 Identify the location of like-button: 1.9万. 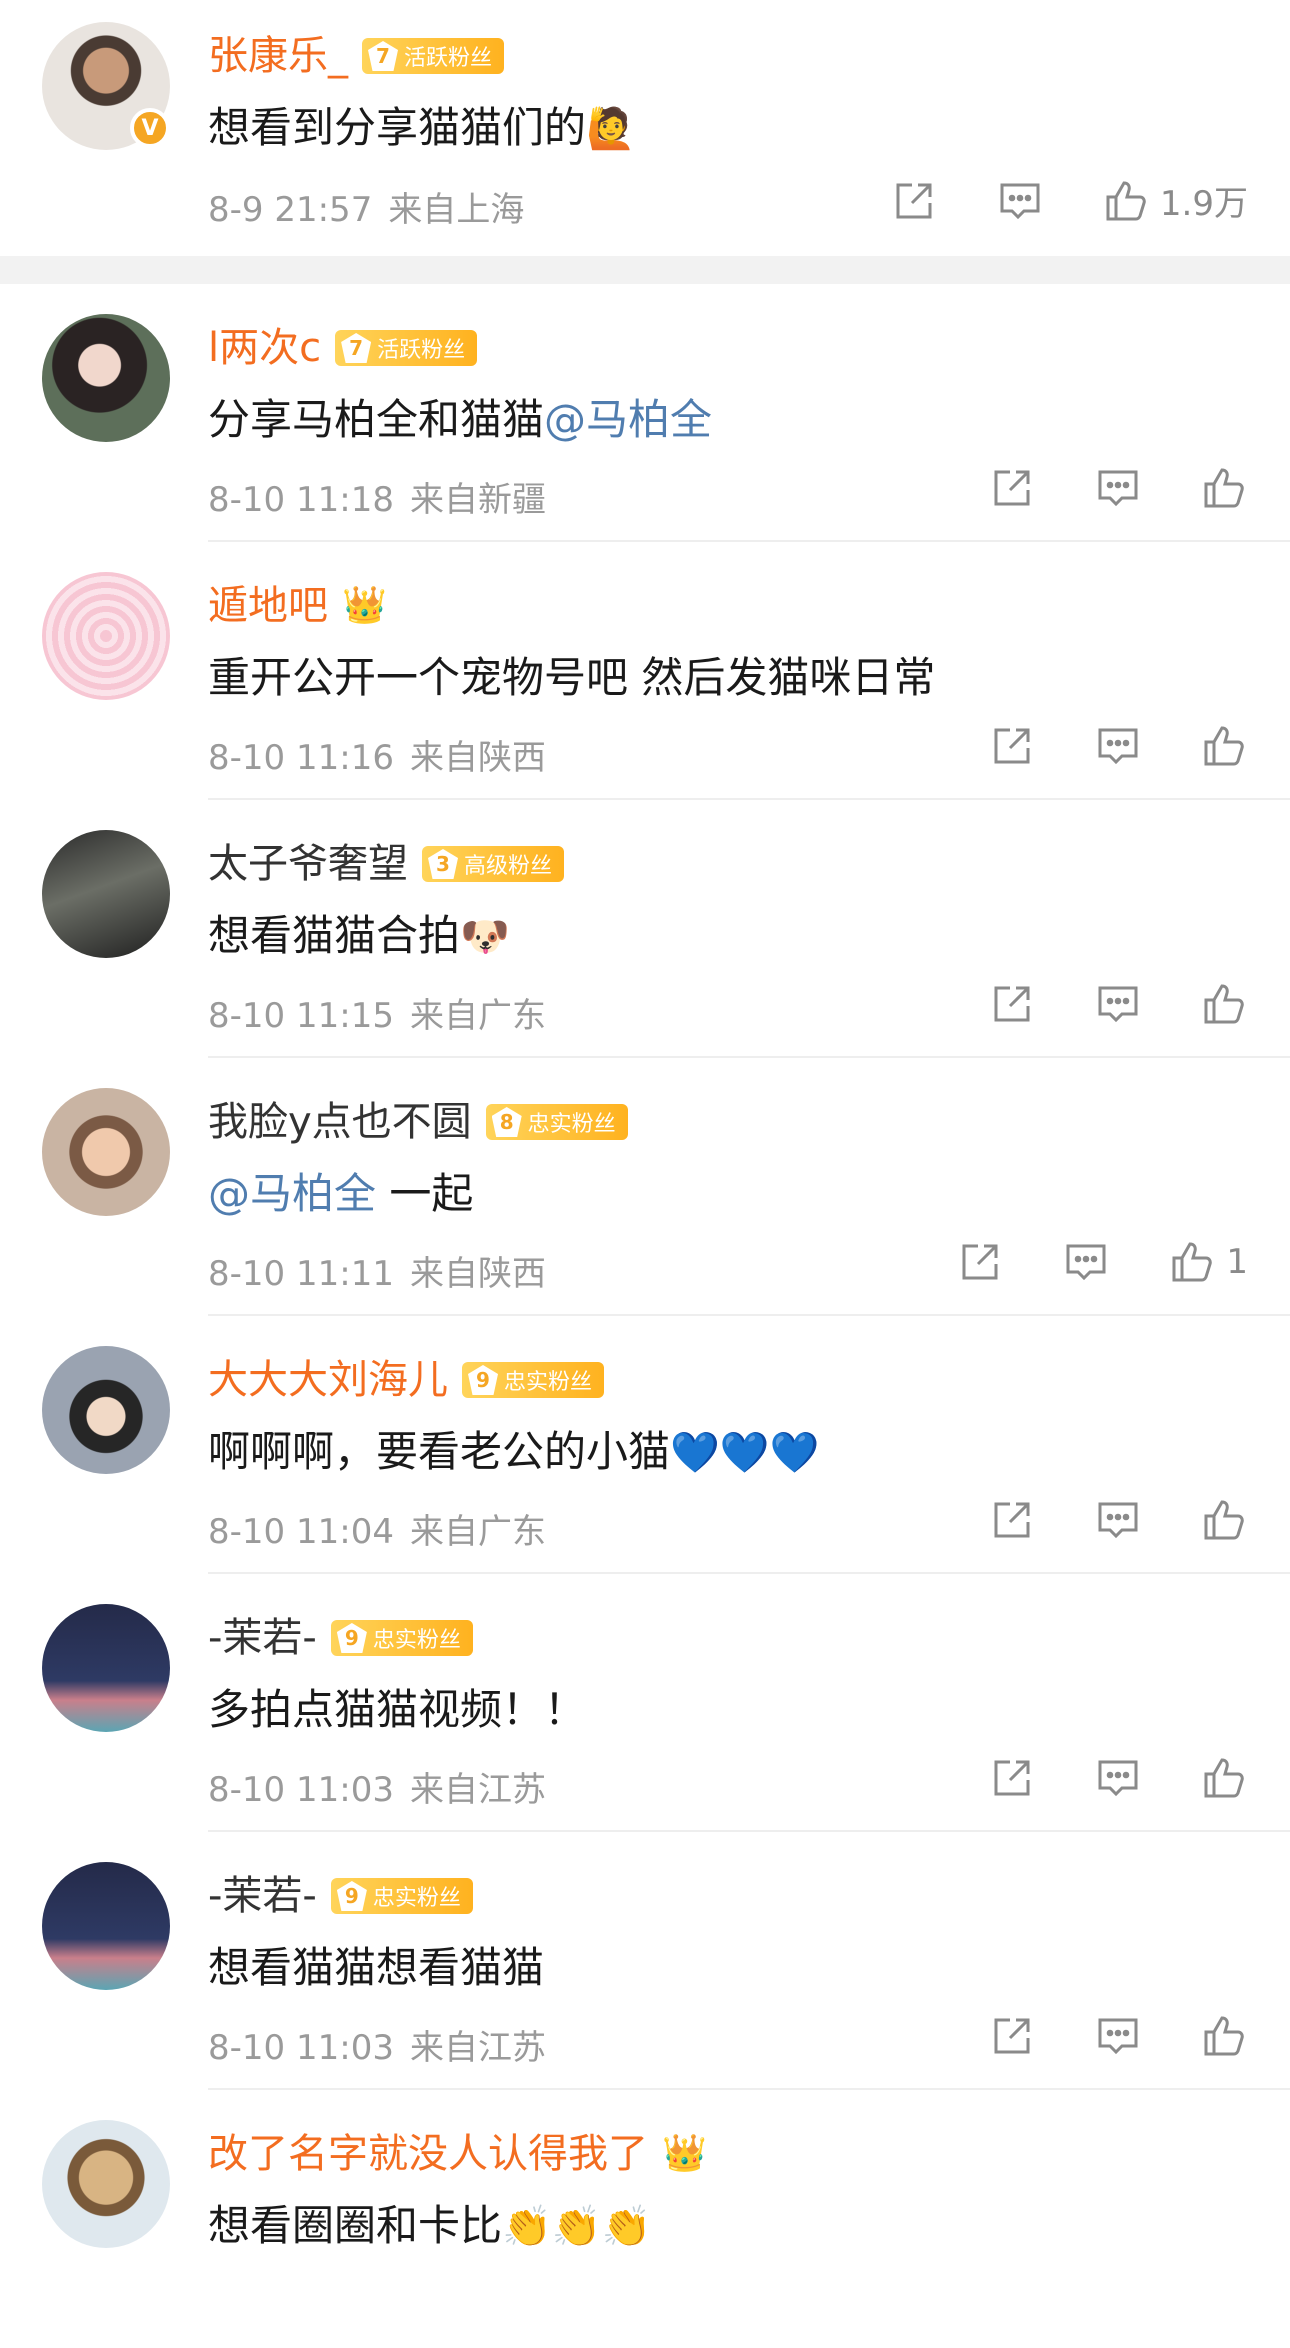
(1175, 200).